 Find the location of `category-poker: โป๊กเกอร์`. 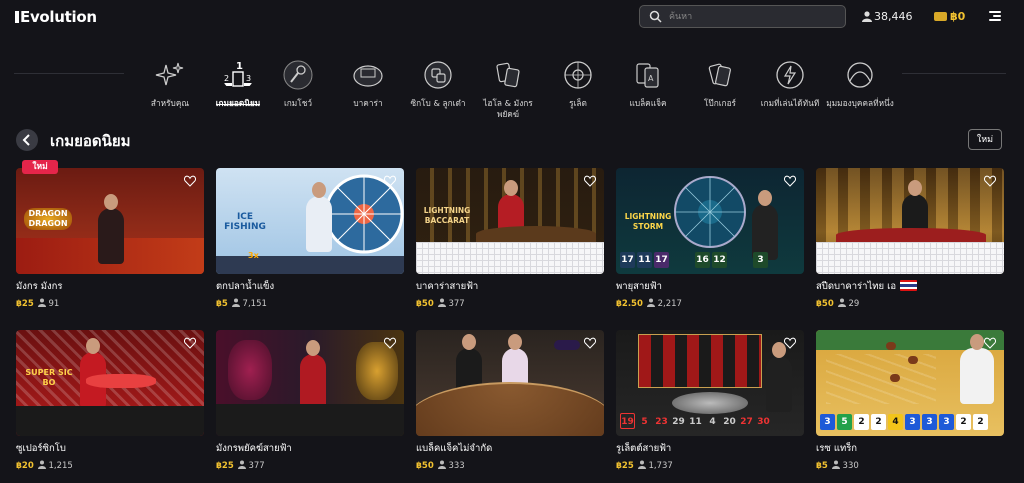

category-poker: โป๊กเกอร์ is located at coordinates (720, 85).